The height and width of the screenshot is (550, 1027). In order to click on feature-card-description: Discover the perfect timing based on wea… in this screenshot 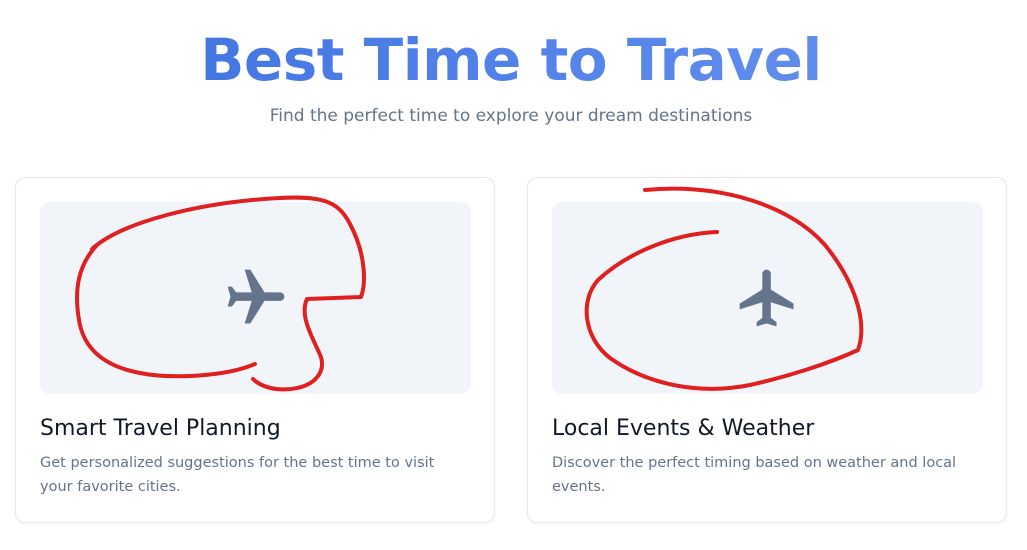, I will do `click(754, 475)`.